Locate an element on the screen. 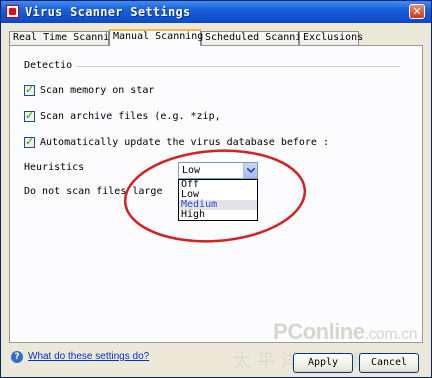 This screenshot has height=378, width=432. scan-memory-checkbox: ✓ is located at coordinates (29, 89).